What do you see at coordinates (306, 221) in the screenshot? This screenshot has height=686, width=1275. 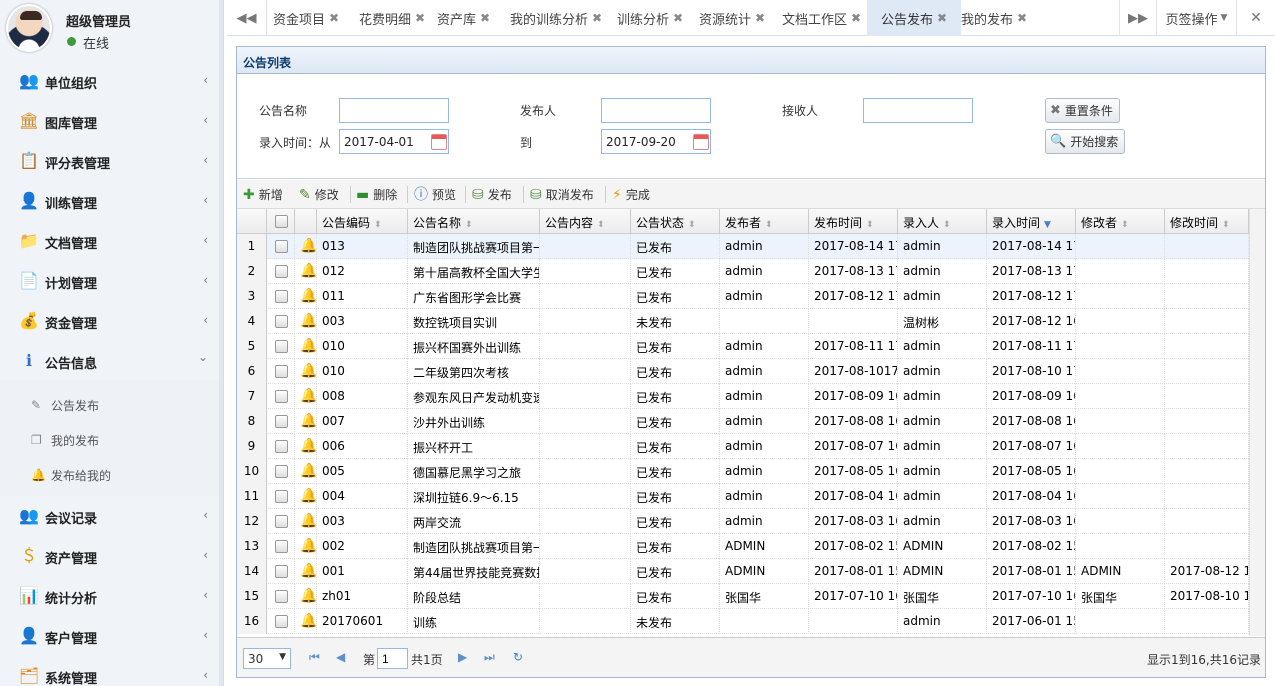 I see `icon-header` at bounding box center [306, 221].